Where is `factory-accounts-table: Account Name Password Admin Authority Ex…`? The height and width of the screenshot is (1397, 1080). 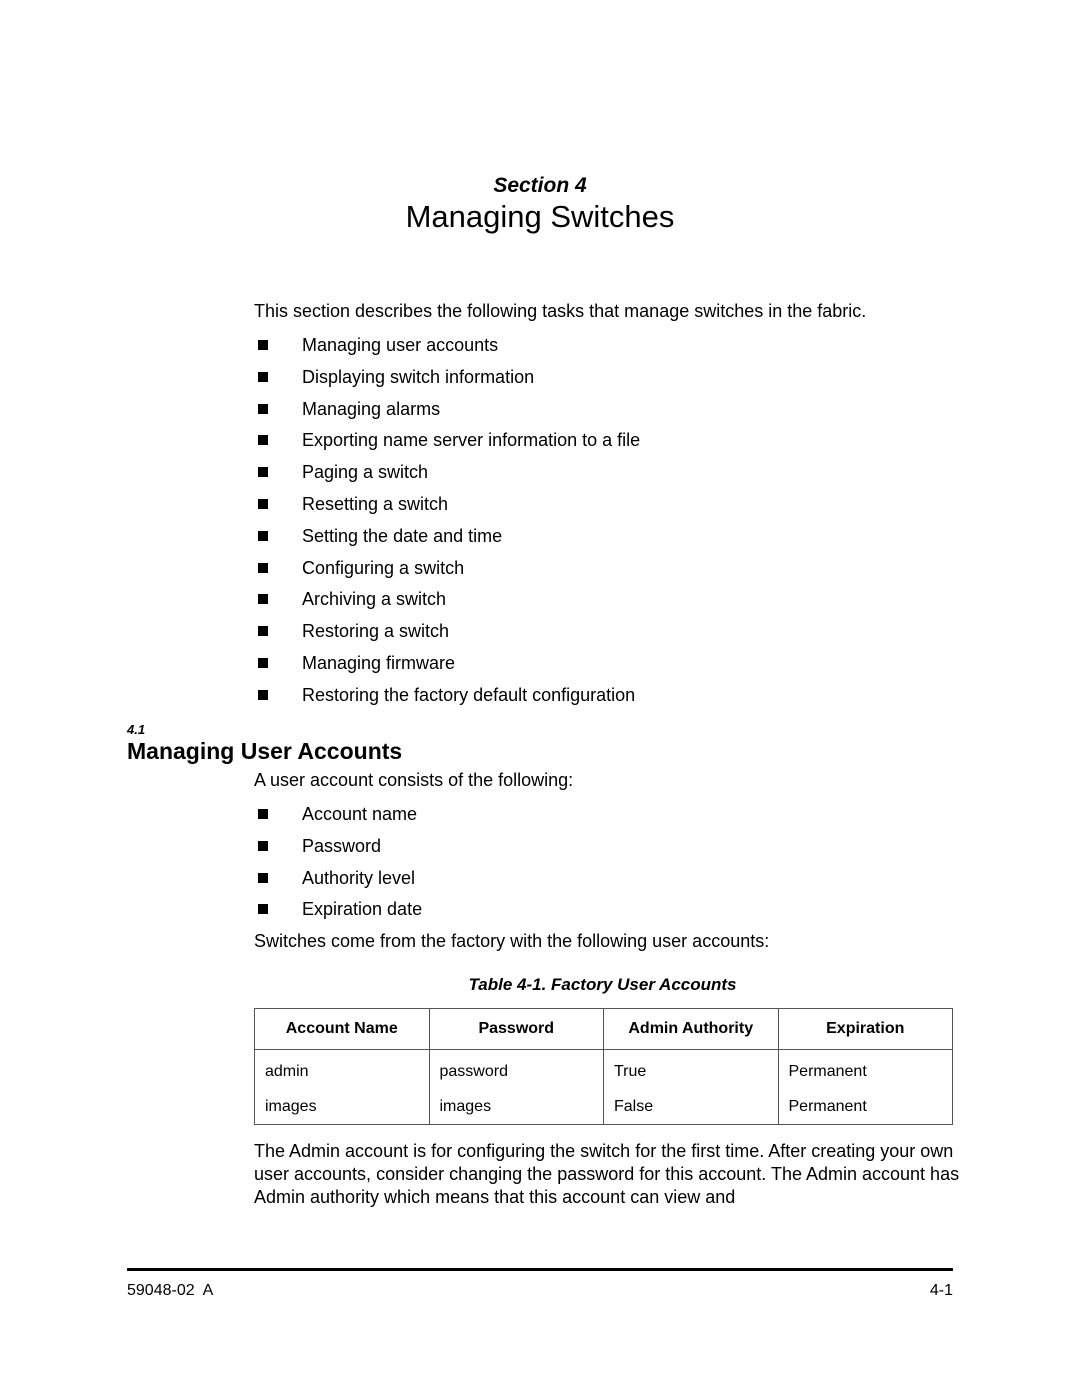
factory-accounts-table: Account Name Password Admin Authority Ex… is located at coordinates (603, 1066).